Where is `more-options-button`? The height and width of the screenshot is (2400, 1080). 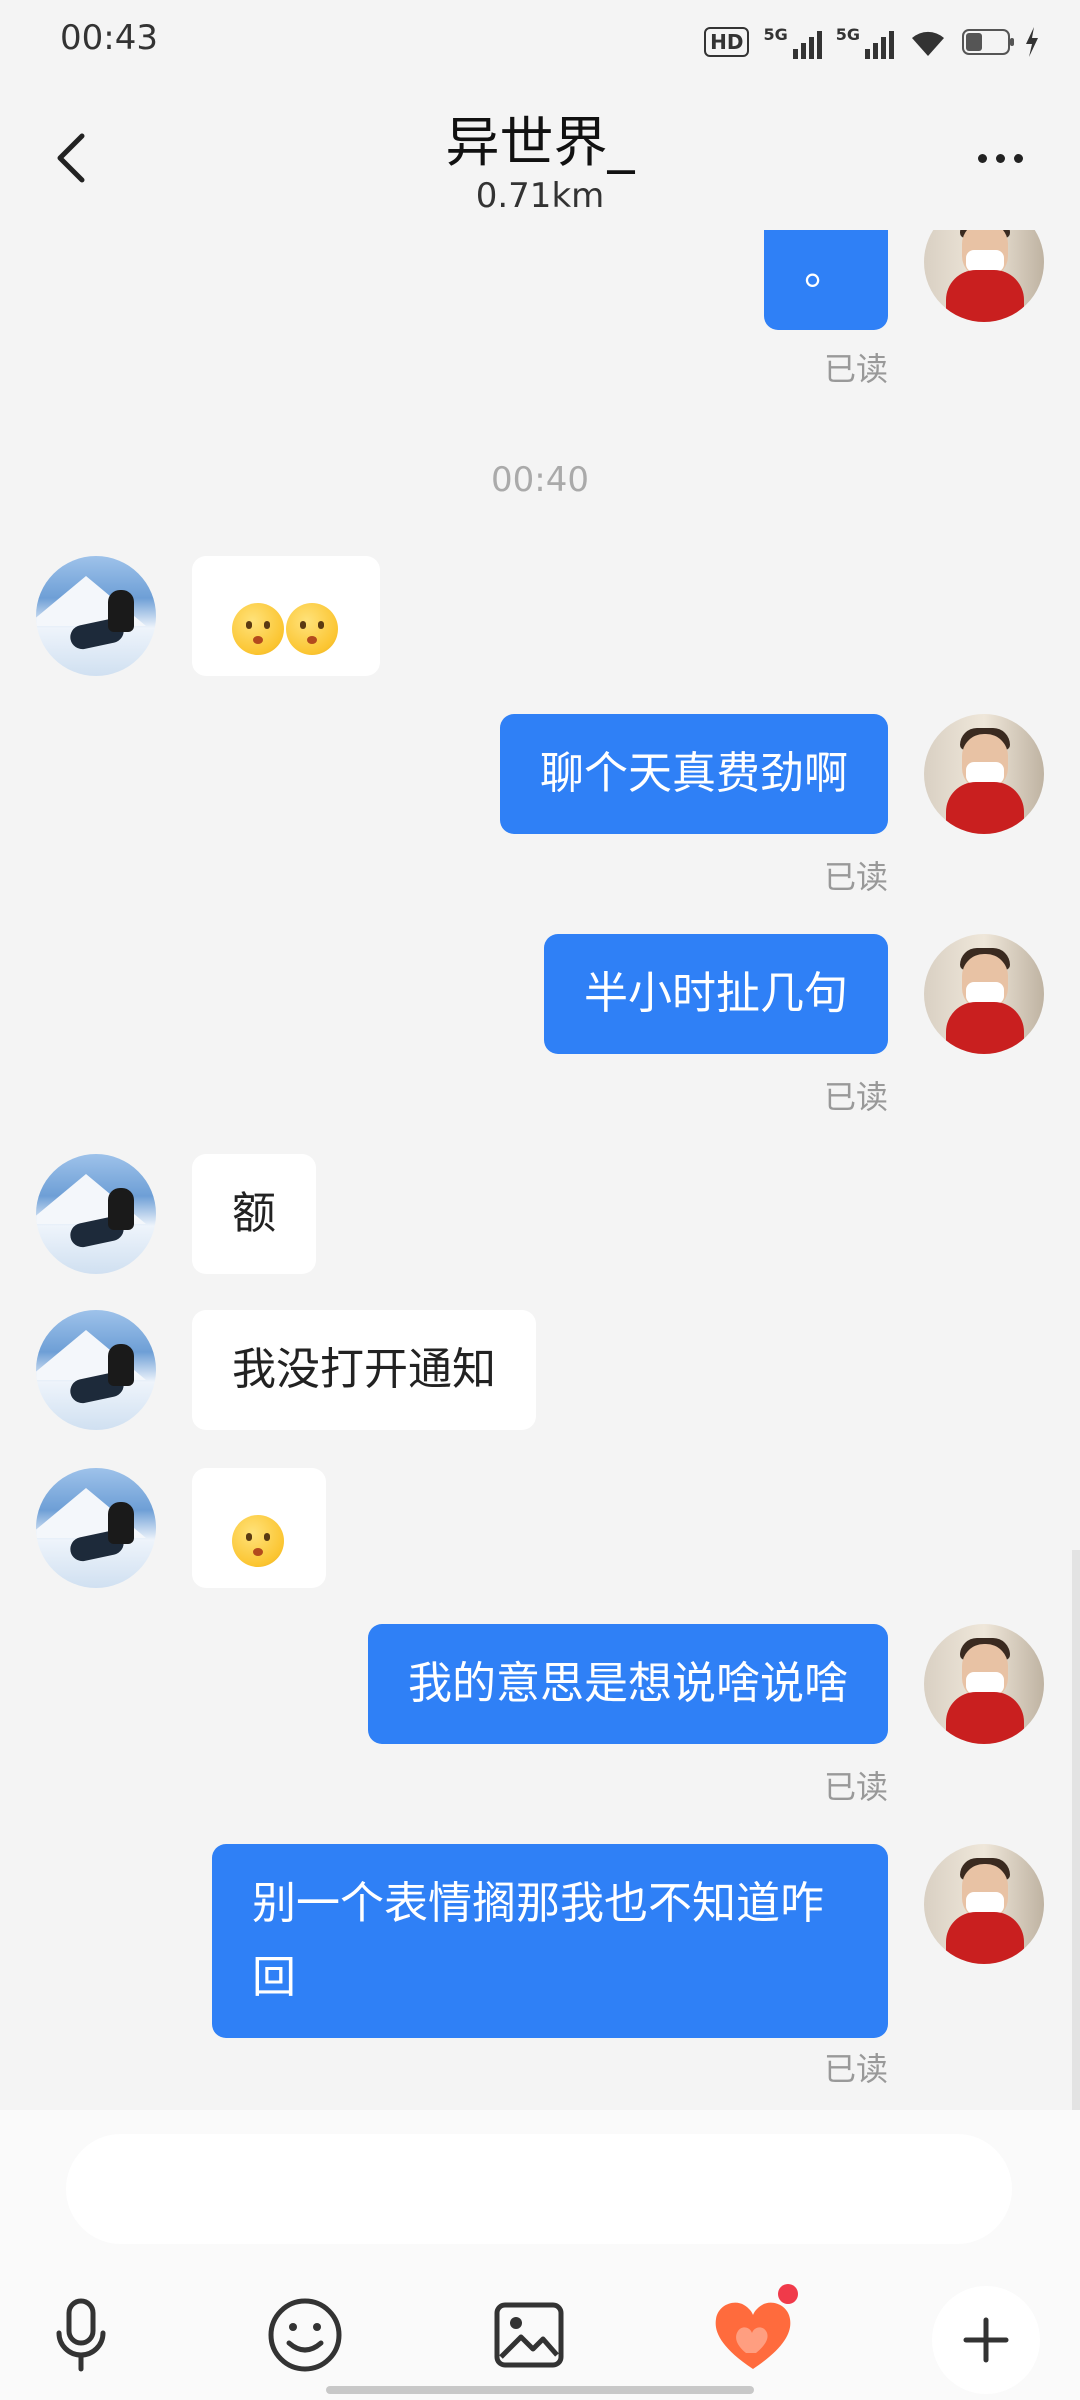 more-options-button is located at coordinates (1000, 158).